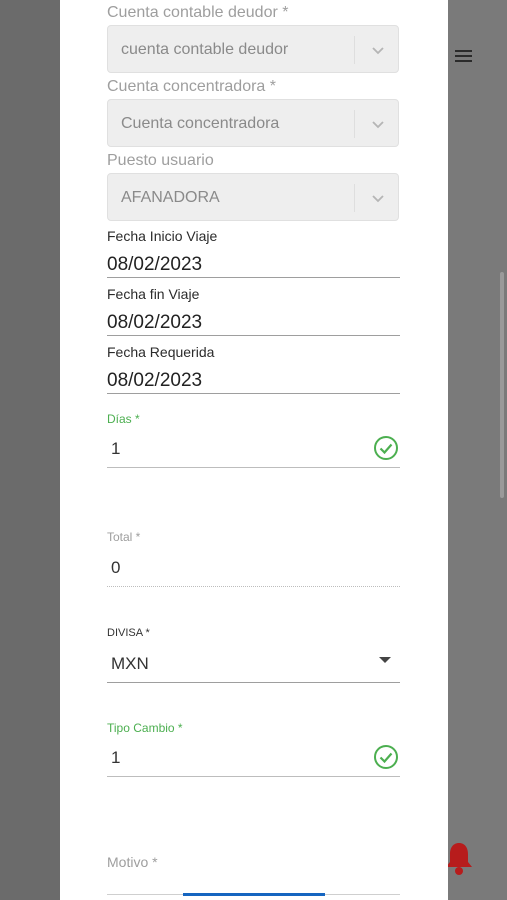 The image size is (507, 900). Describe the element at coordinates (123, 419) in the screenshot. I see `dias-label: Días *` at that location.